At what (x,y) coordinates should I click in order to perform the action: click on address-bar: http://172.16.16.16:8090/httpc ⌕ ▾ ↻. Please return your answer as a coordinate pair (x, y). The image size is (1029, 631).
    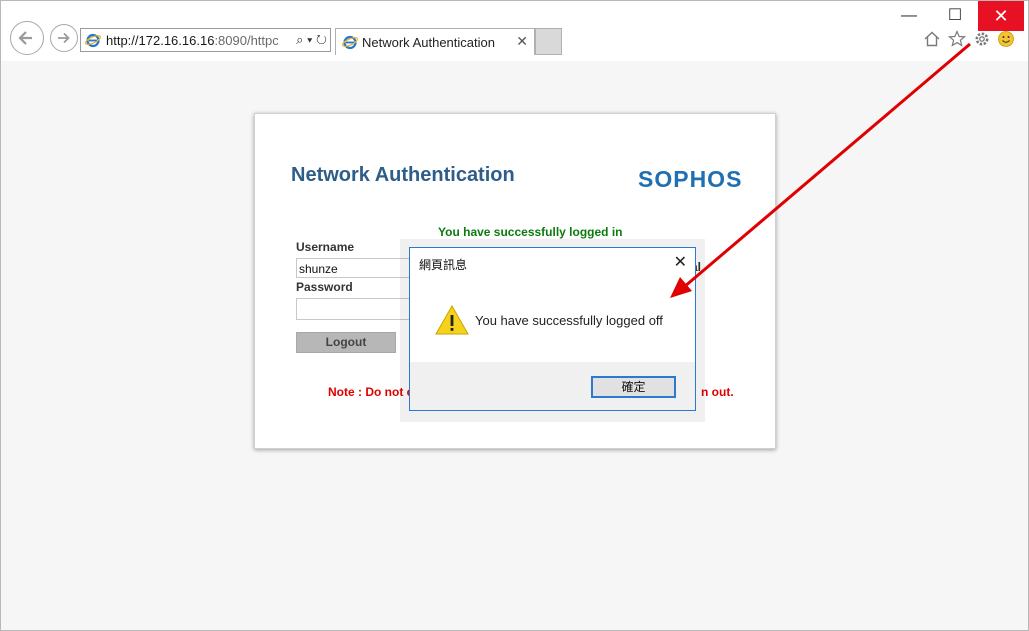
    Looking at the image, I should click on (205, 40).